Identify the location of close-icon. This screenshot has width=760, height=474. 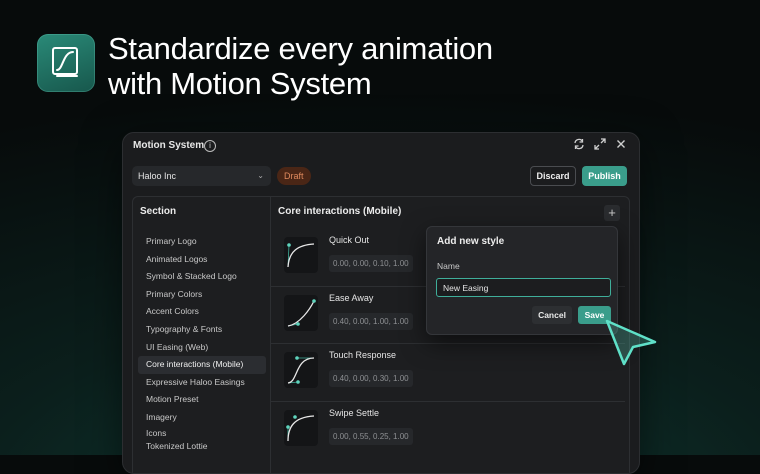
(621, 144).